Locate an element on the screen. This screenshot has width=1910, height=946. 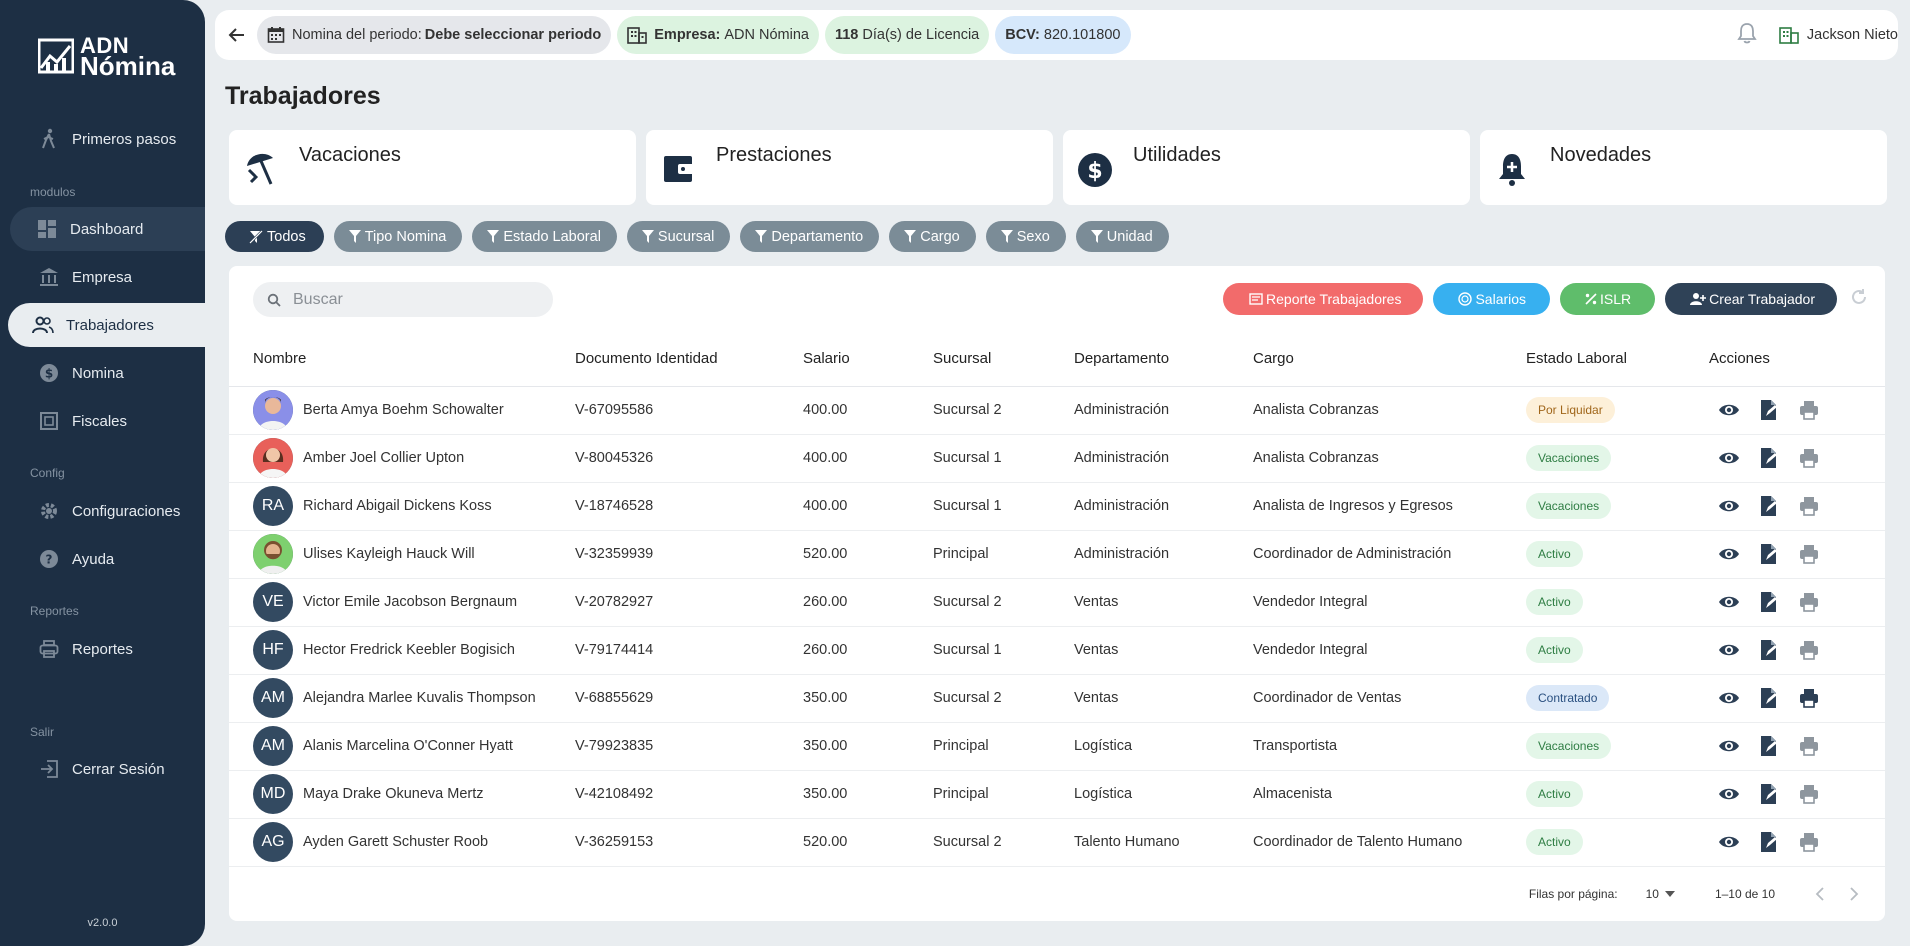
filter-position: Cargo is located at coordinates (932, 236).